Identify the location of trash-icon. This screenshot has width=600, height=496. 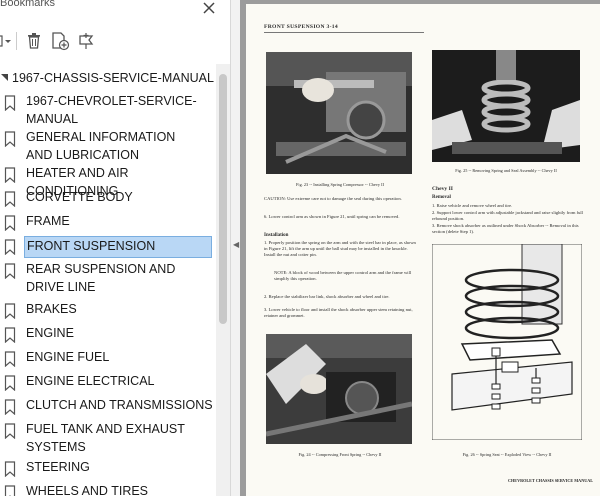
(34, 41).